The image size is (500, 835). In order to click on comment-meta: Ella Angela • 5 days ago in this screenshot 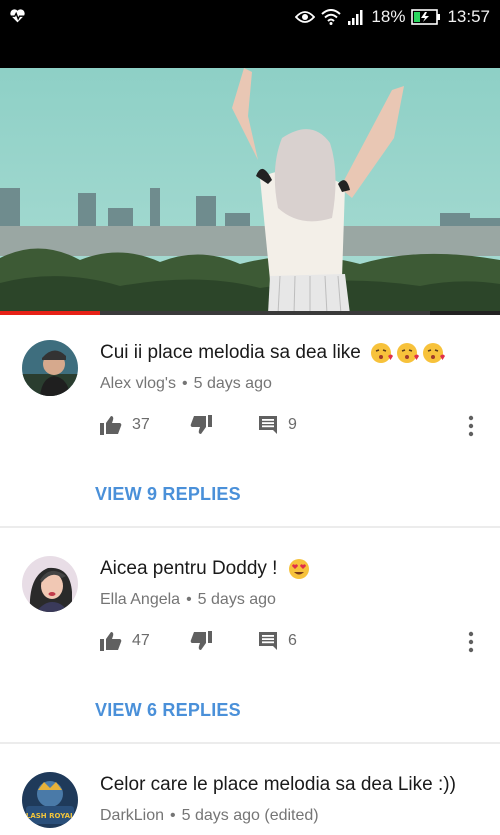, I will do `click(188, 600)`.